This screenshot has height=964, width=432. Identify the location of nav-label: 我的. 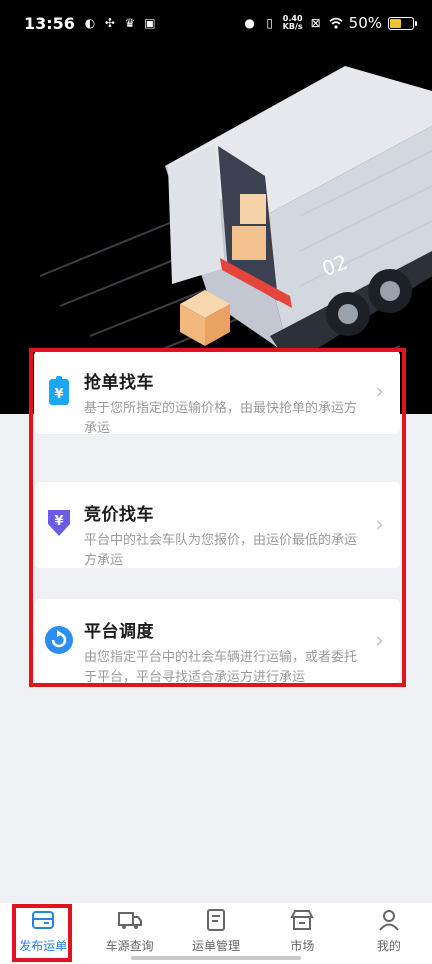
(388, 946).